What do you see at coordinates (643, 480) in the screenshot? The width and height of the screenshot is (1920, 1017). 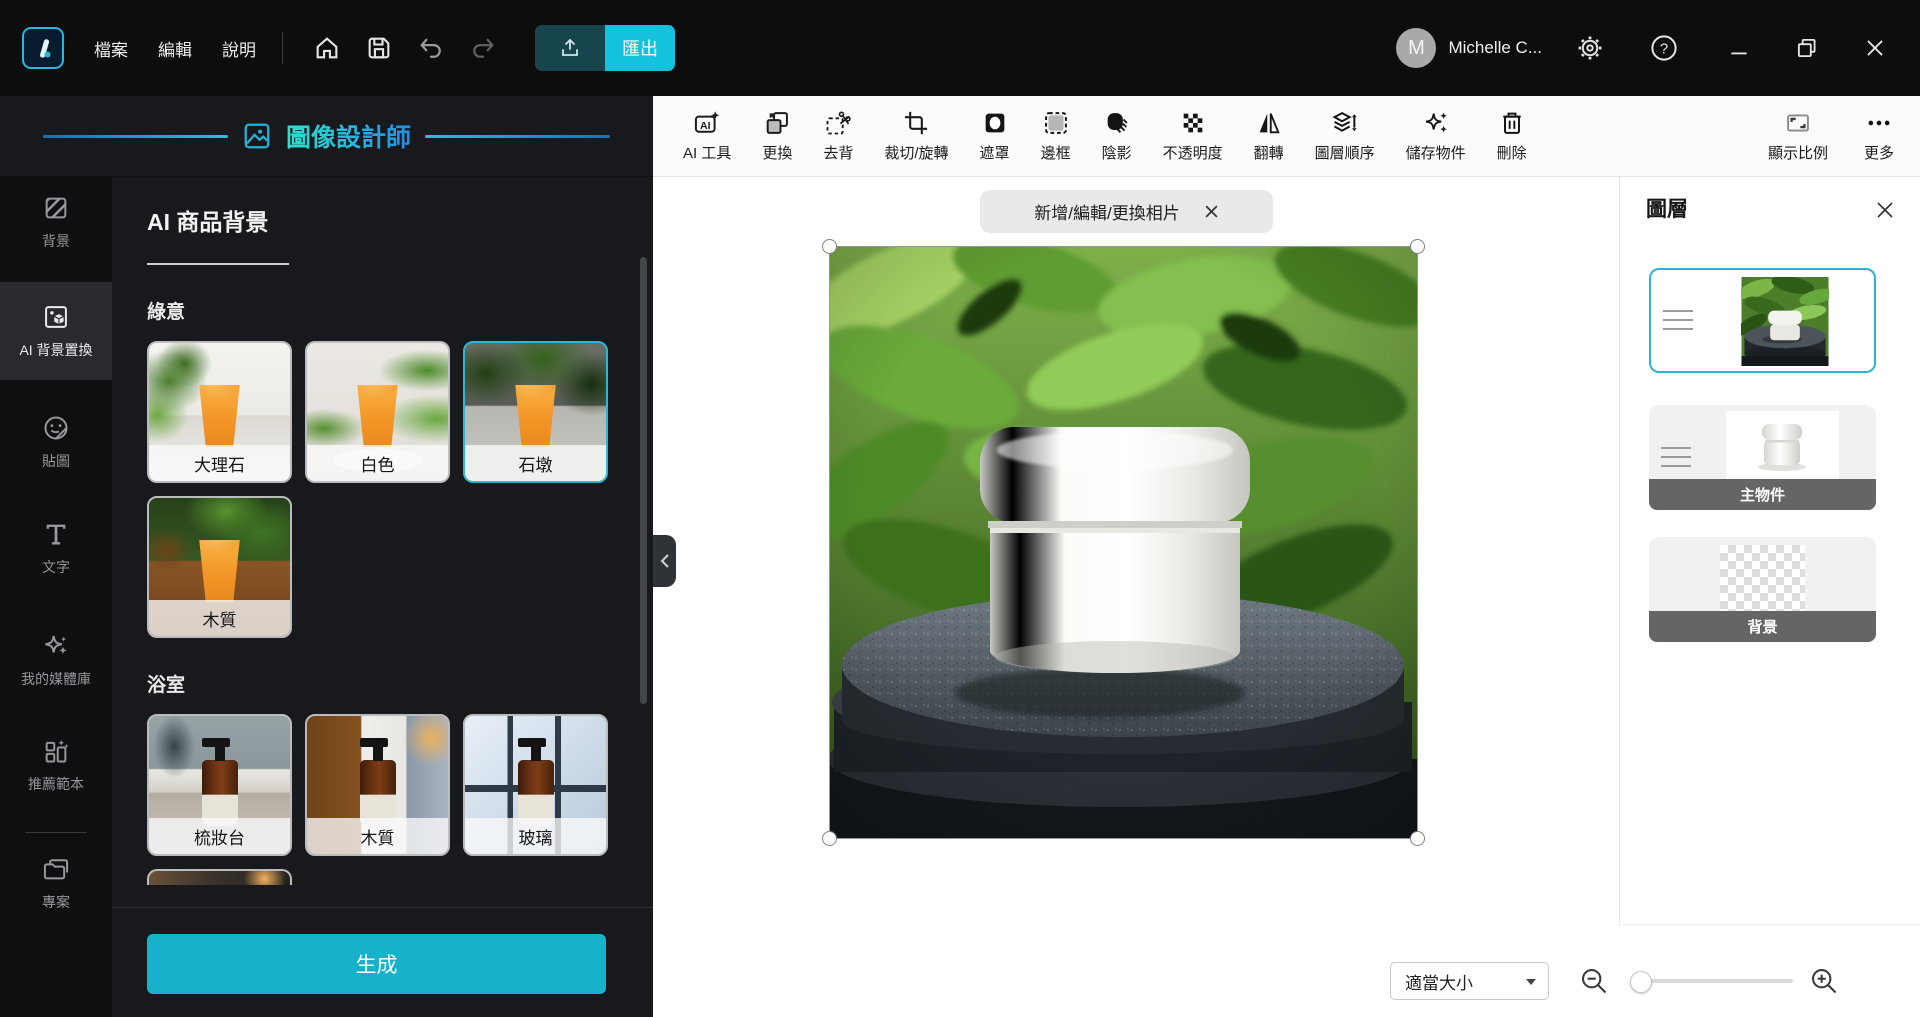 I see `panel-scrollbar` at bounding box center [643, 480].